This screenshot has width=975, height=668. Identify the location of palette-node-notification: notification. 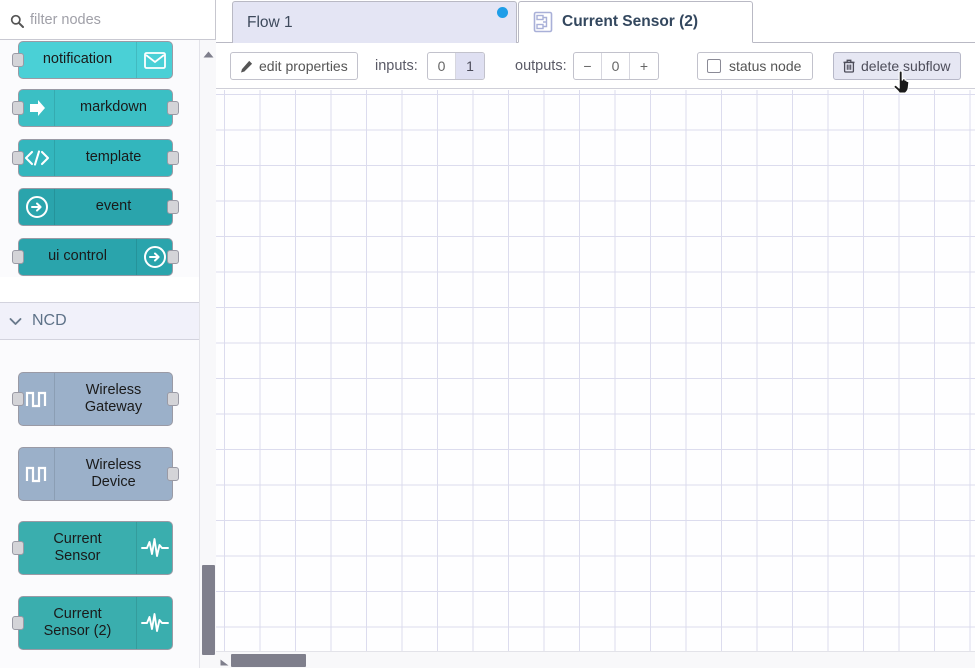
(92, 60).